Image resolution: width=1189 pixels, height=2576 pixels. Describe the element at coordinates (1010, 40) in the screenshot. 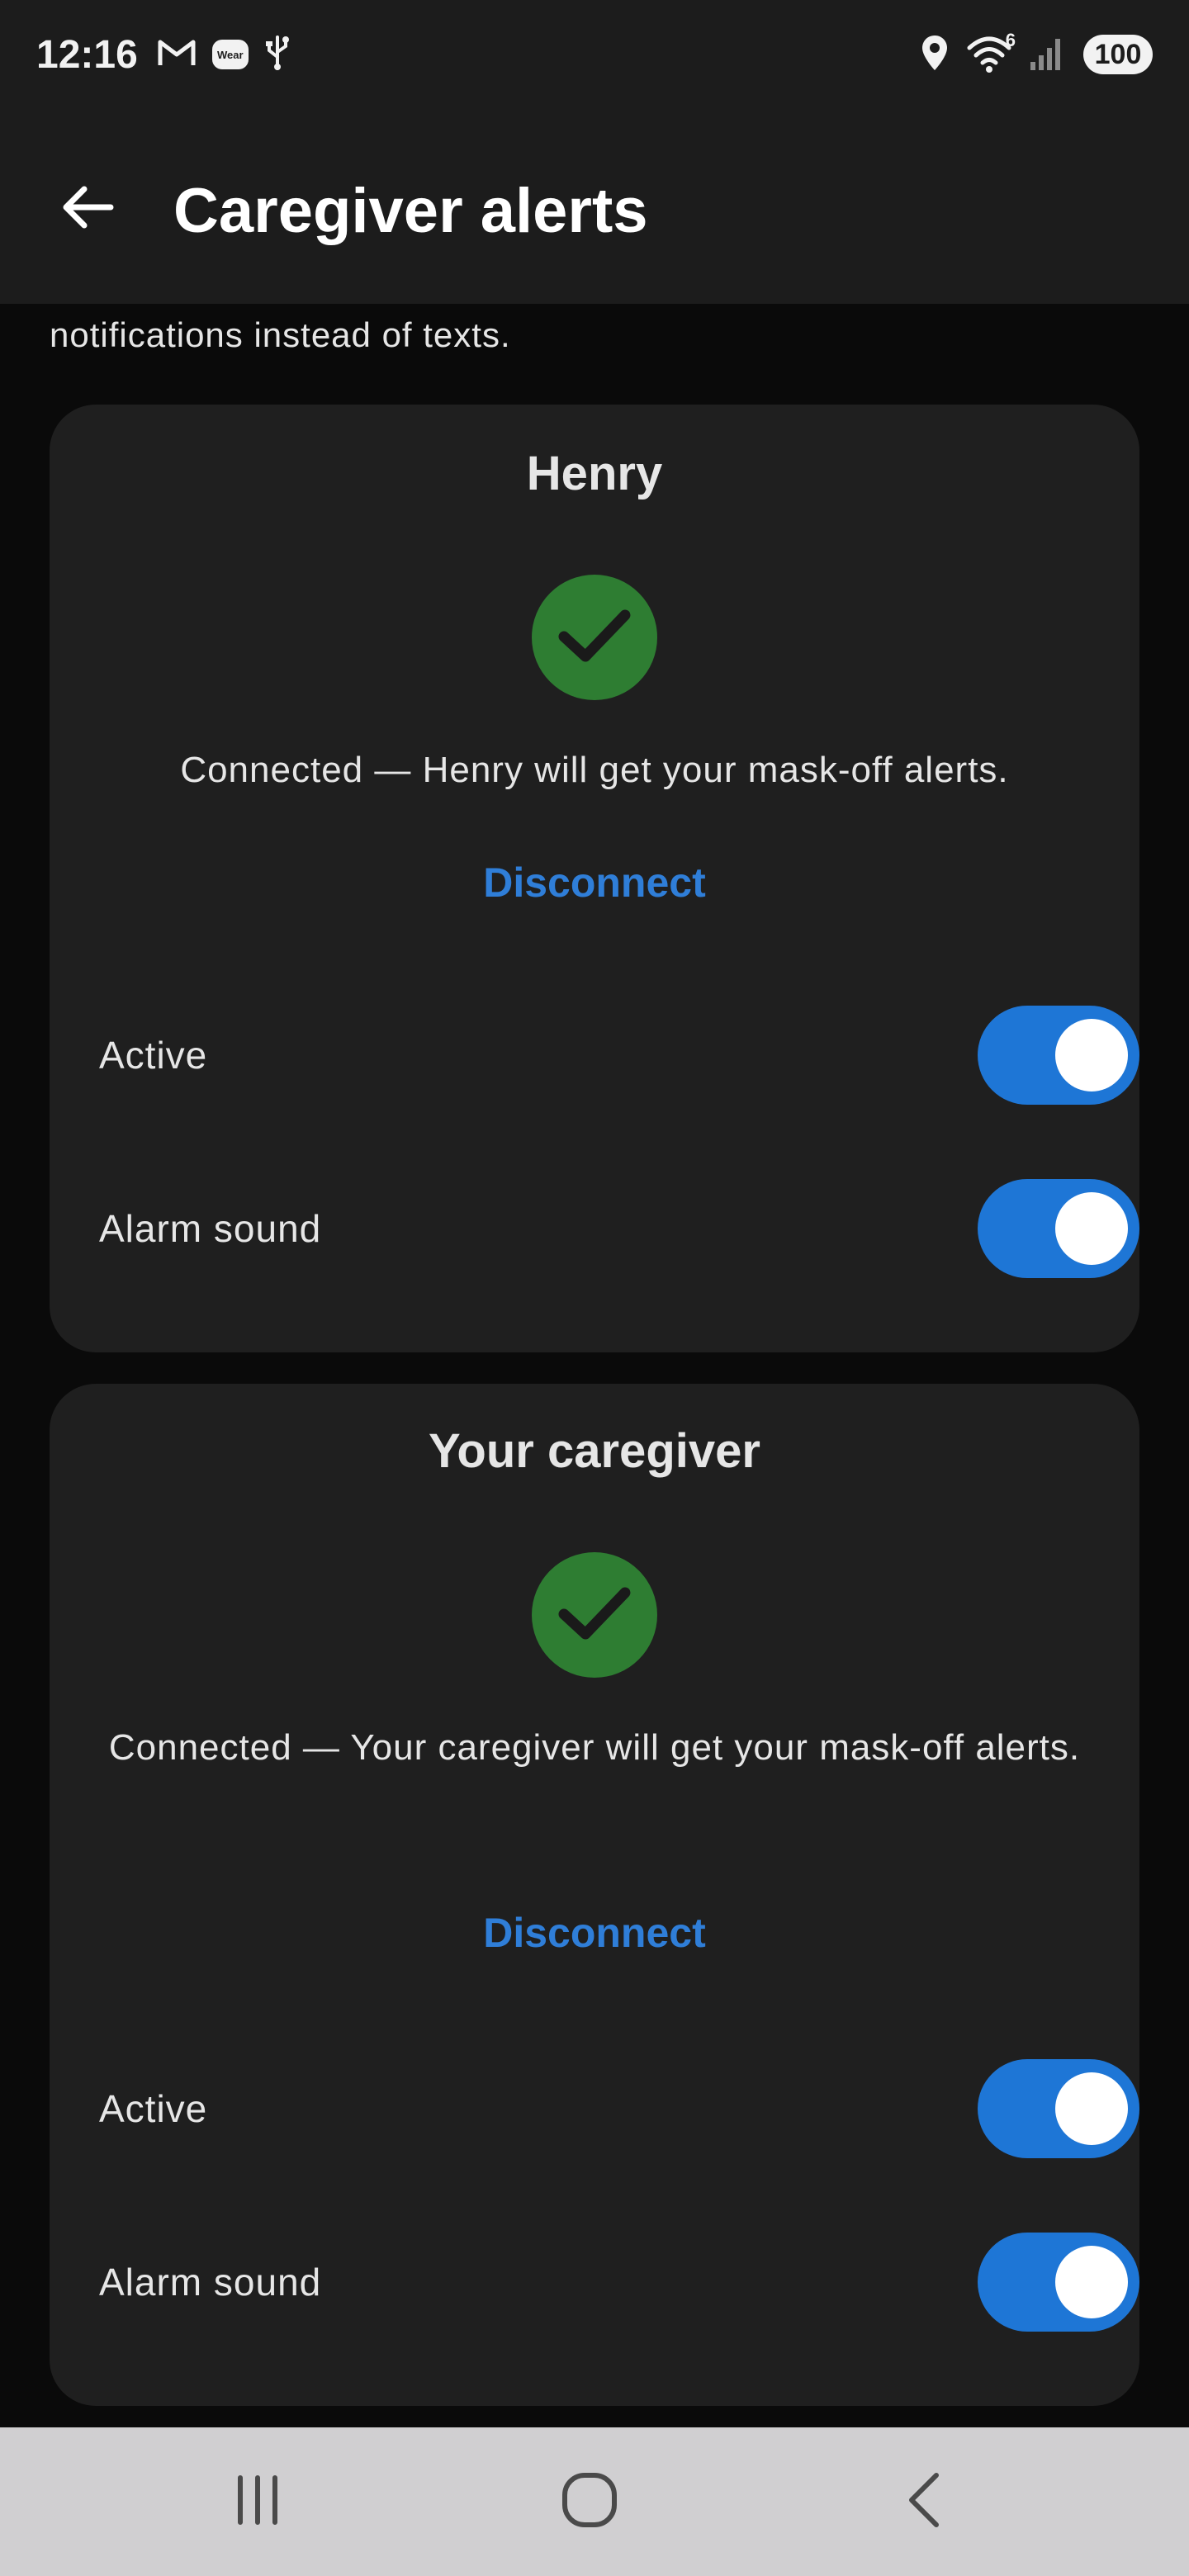

I see `wifi-badge: 6` at that location.